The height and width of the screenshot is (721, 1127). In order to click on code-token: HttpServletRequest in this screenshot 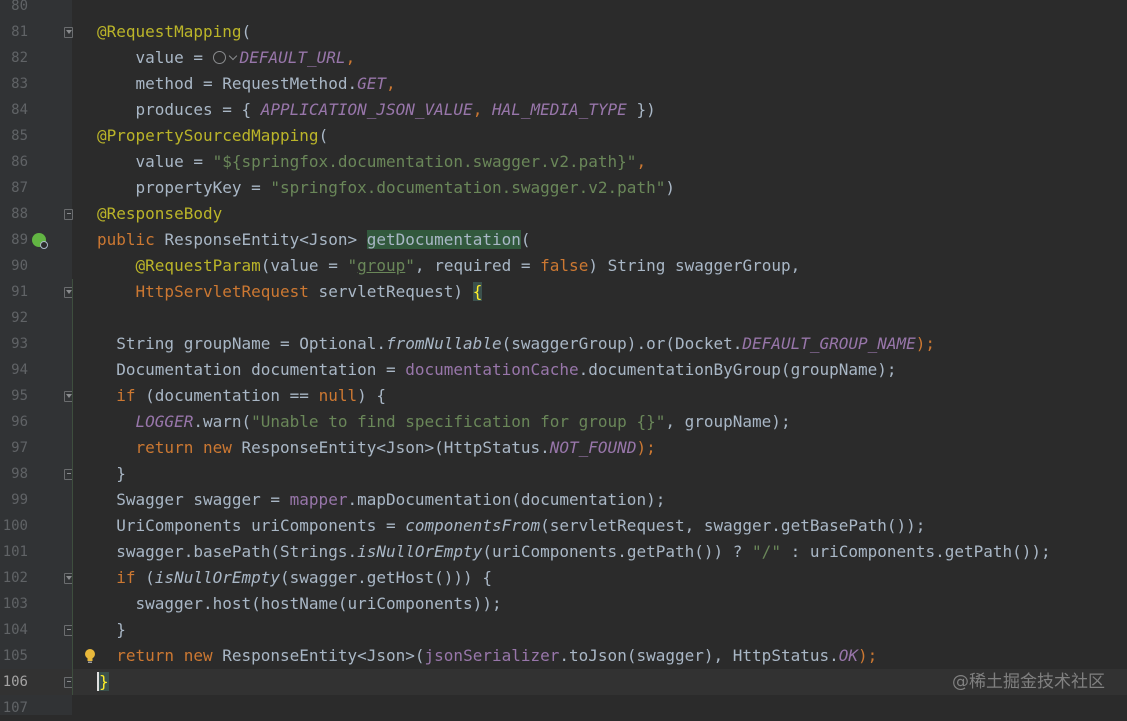, I will do `click(222, 291)`.